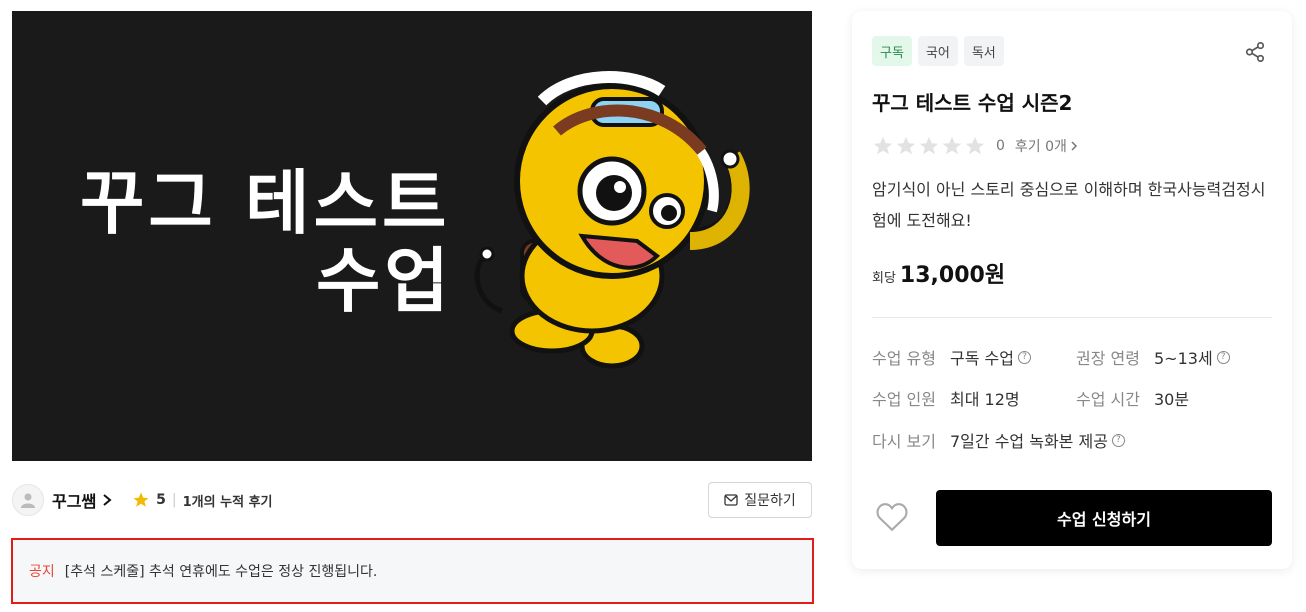  I want to click on ask-question-label: 질문하기, so click(770, 501).